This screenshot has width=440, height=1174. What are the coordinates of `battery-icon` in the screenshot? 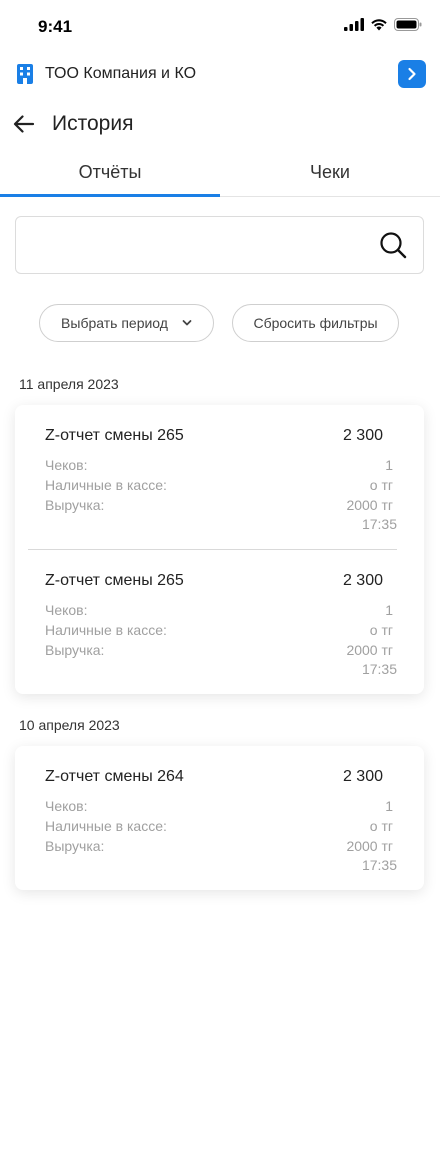 It's located at (408, 24).